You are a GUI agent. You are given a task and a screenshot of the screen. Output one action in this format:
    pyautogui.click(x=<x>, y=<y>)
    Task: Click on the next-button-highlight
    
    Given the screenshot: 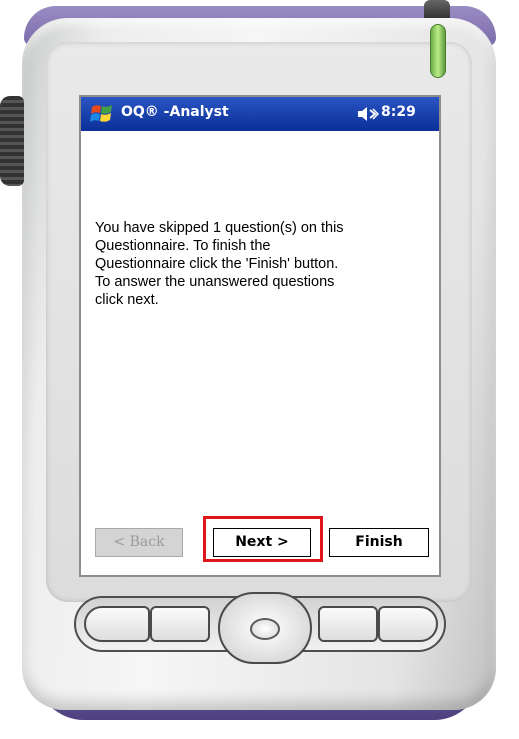 What is the action you would take?
    pyautogui.click(x=263, y=539)
    